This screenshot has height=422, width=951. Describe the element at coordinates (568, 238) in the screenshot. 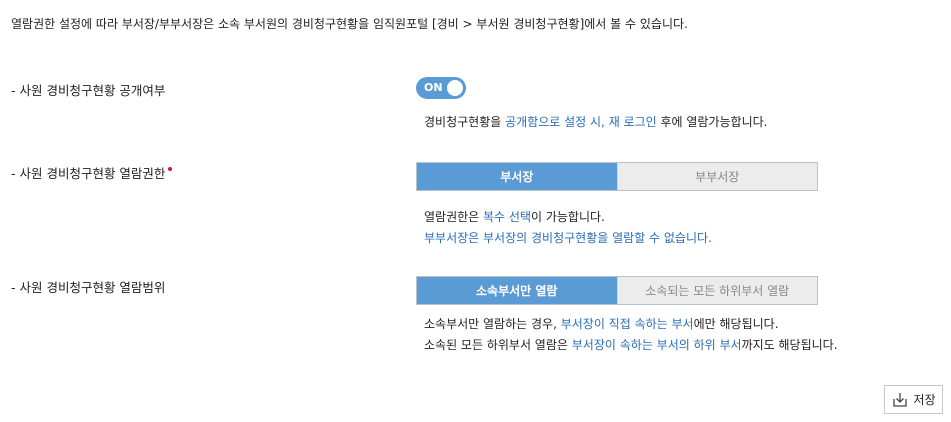

I see `desc-line-2: 부부서장은 부서장의 경비청구현황을 열람할 수 없습니다.` at that location.